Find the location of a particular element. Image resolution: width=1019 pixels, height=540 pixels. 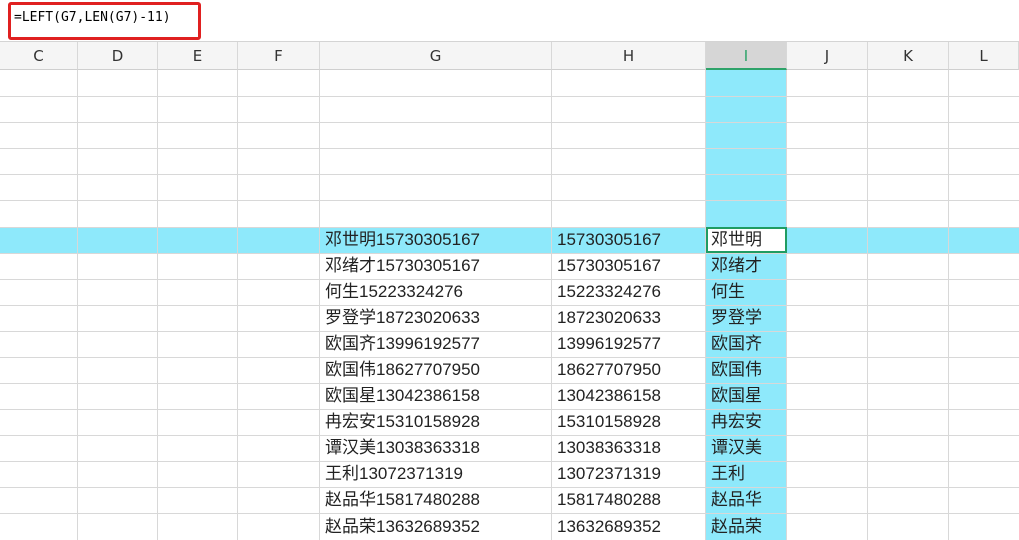

cell-h: 15310158928 is located at coordinates (629, 422).